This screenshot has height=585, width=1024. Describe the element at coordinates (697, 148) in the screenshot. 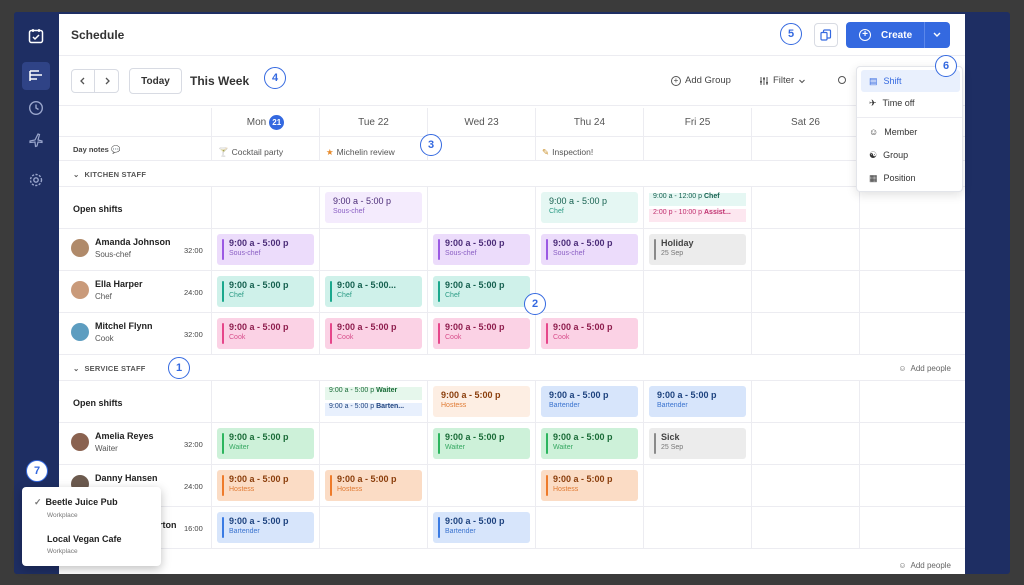

I see `day-note-fri` at that location.